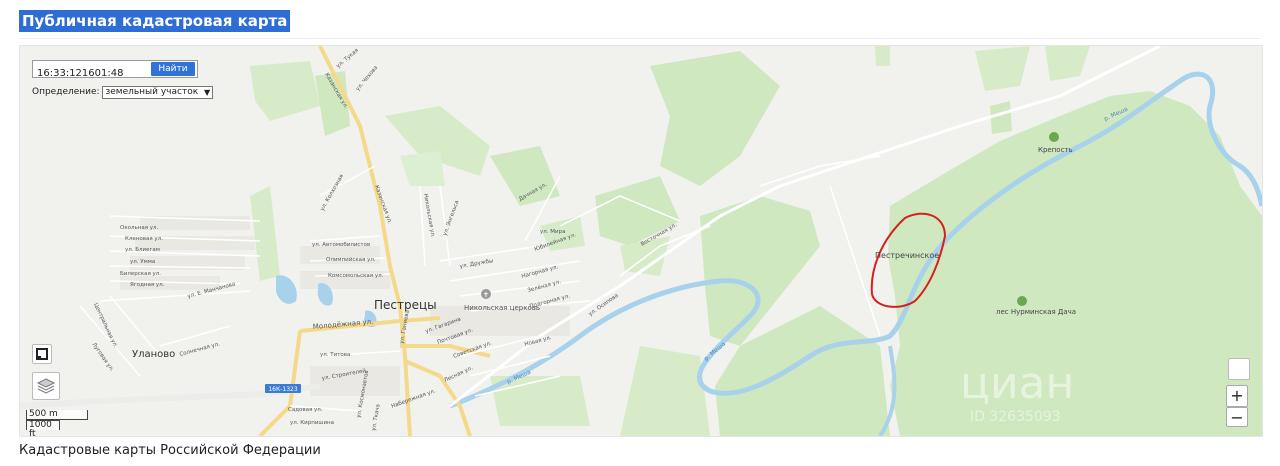  Describe the element at coordinates (335, 355) in the screenshot. I see `street-label: ул. Титова` at that location.